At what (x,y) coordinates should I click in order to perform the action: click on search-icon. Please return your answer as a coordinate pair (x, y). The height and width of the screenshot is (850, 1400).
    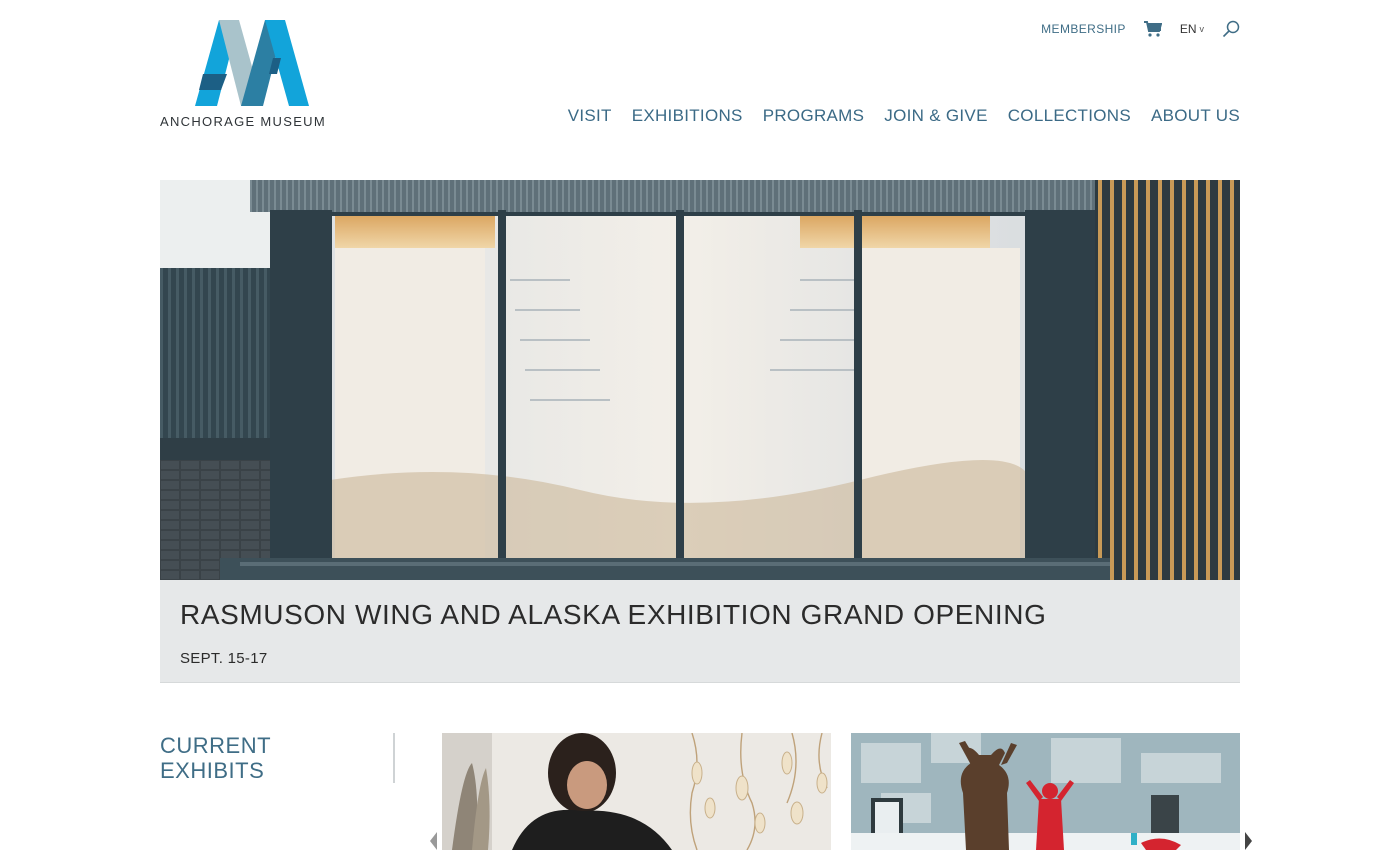
    Looking at the image, I should click on (1231, 29).